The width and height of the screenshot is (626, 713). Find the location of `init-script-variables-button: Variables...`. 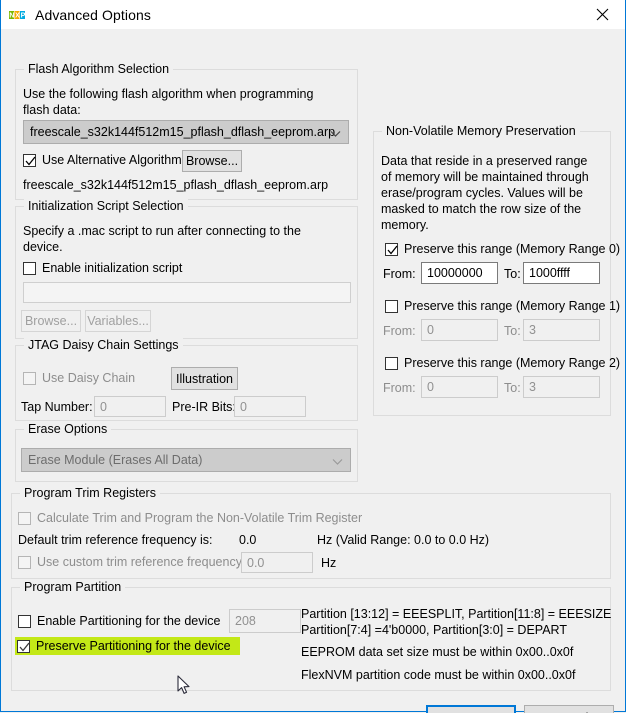

init-script-variables-button: Variables... is located at coordinates (118, 321).